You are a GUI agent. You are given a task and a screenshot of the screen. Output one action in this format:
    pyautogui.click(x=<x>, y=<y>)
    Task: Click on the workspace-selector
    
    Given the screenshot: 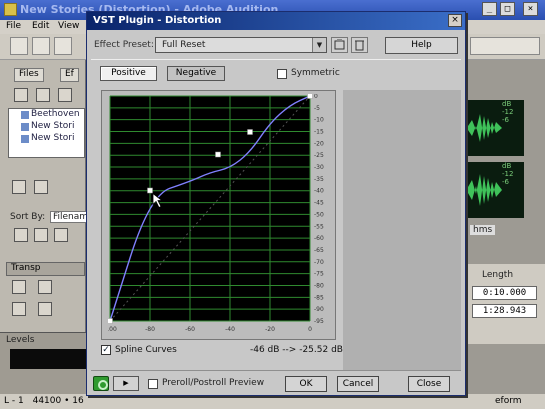 What is the action you would take?
    pyautogui.click(x=505, y=46)
    